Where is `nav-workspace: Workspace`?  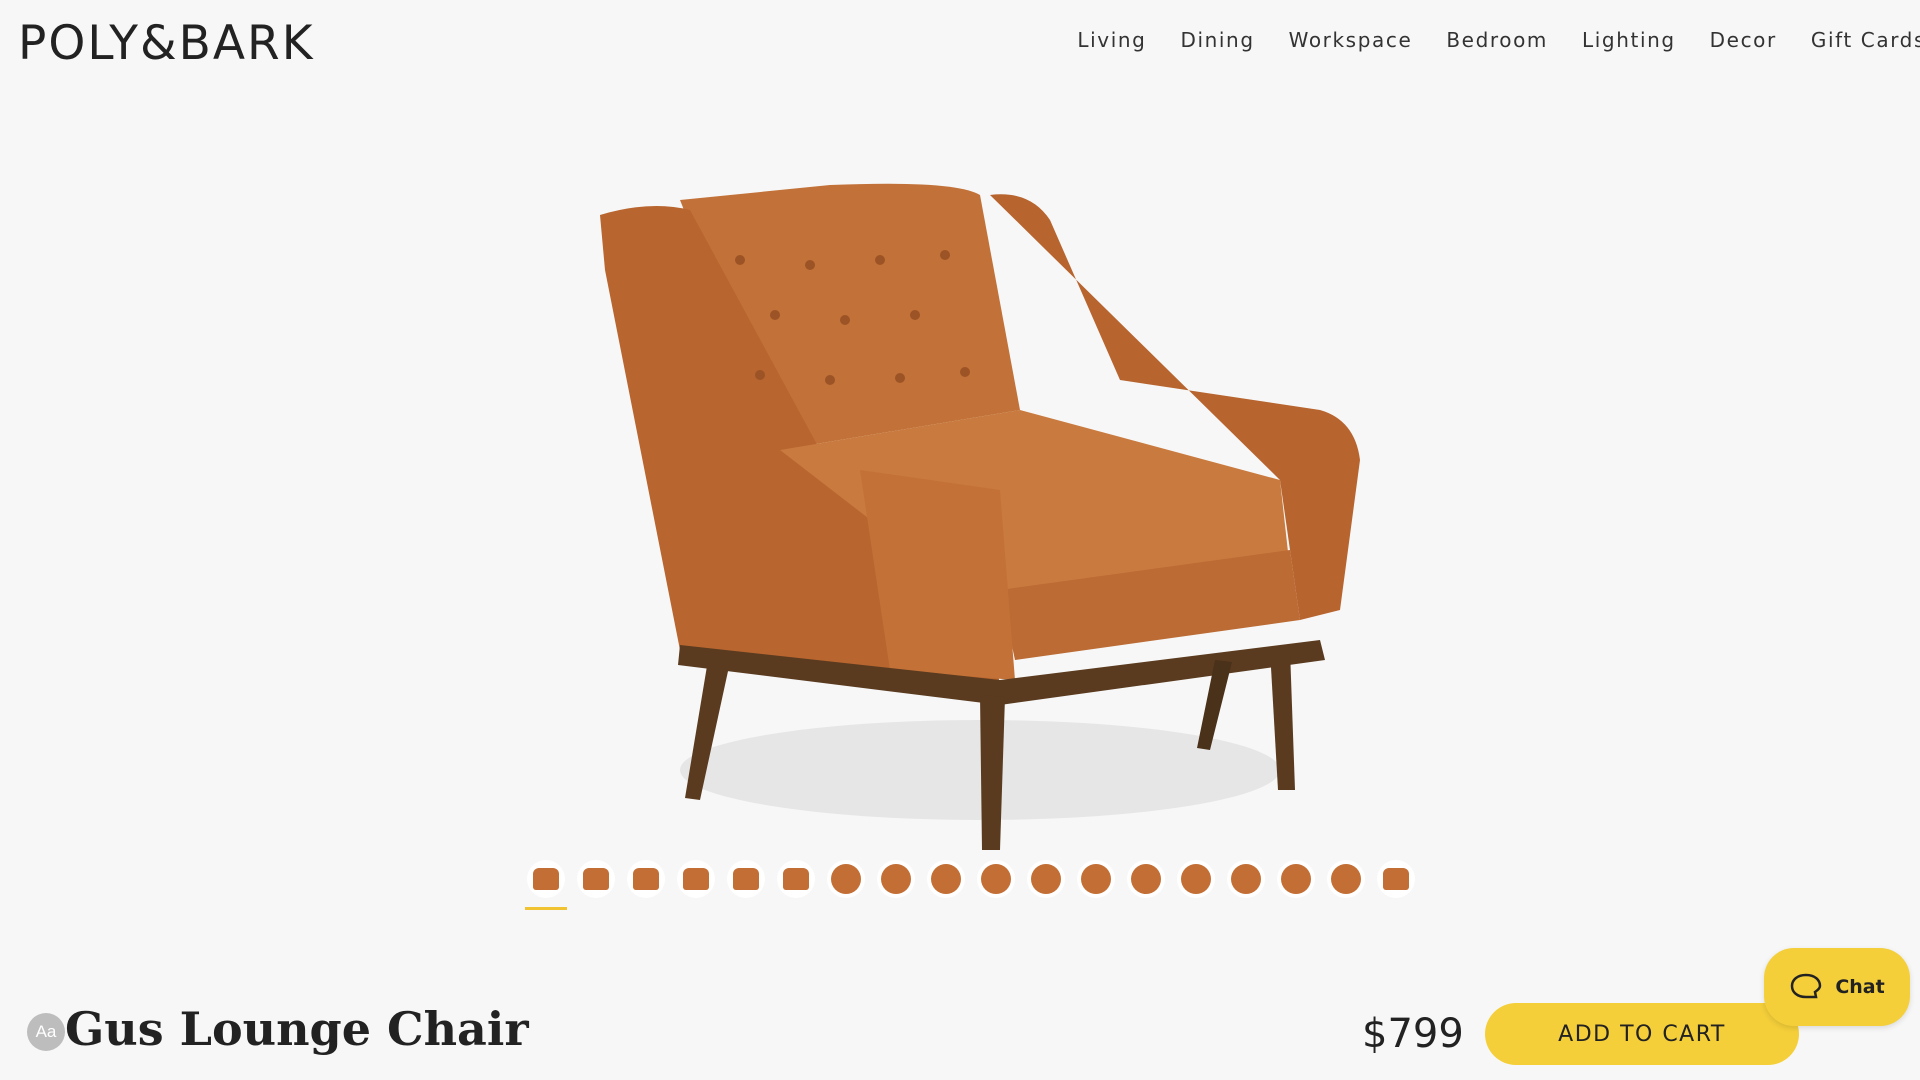
nav-workspace: Workspace is located at coordinates (1351, 40).